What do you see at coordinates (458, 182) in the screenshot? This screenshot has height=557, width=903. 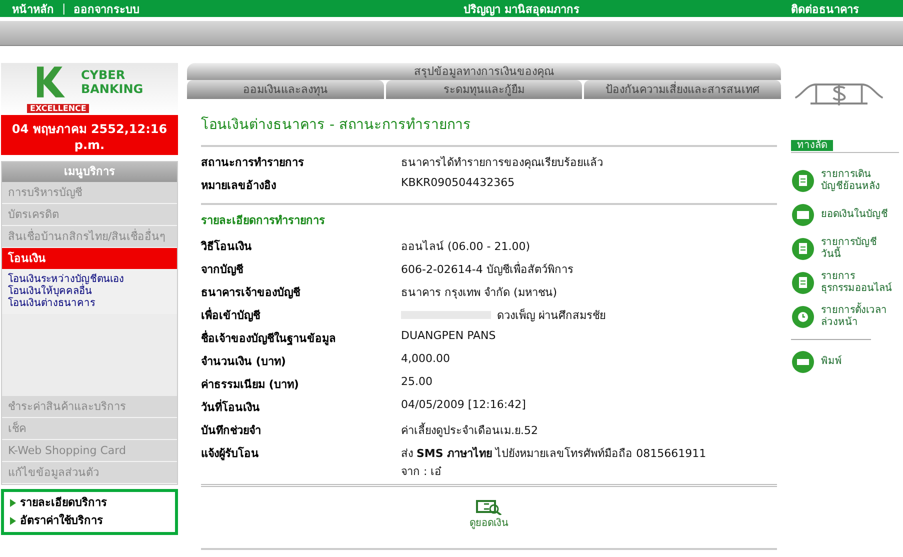 I see `field-value: KBKR090504432365` at bounding box center [458, 182].